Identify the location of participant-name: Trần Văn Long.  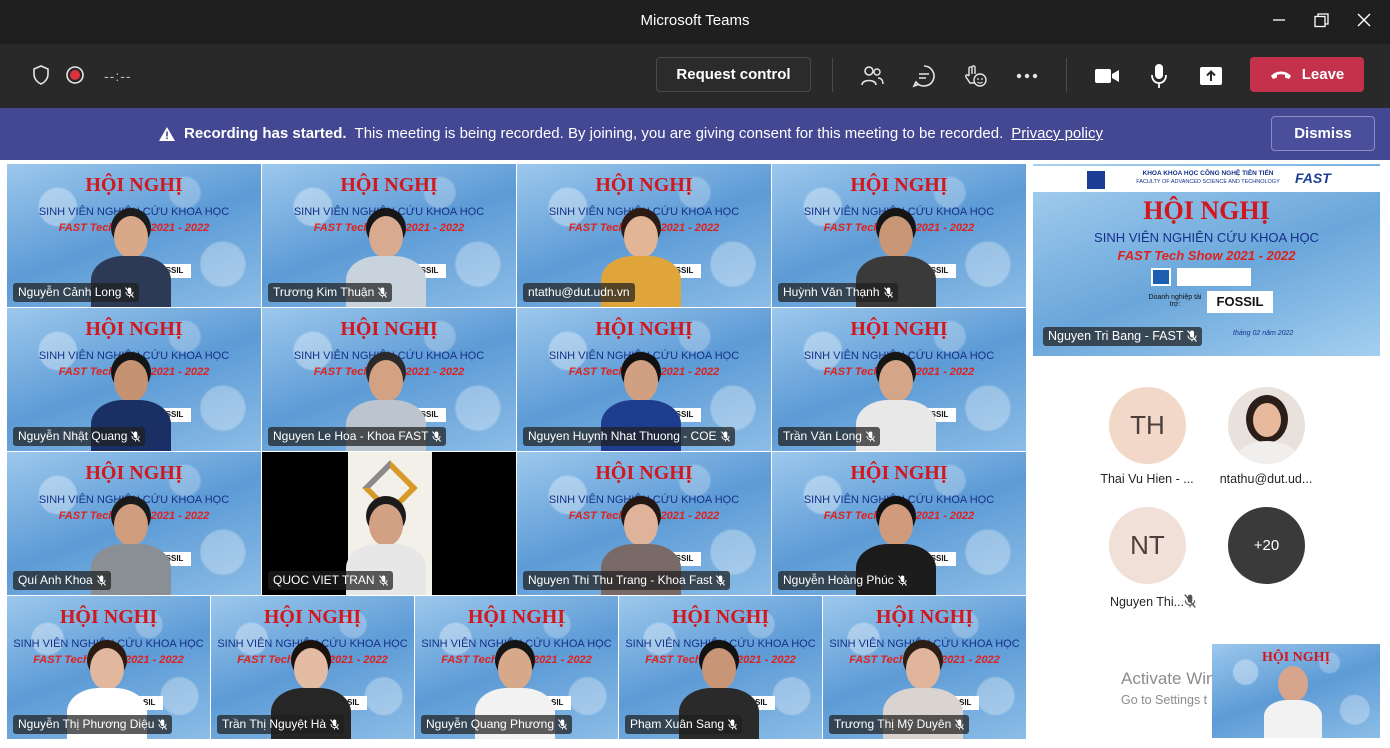
(822, 436).